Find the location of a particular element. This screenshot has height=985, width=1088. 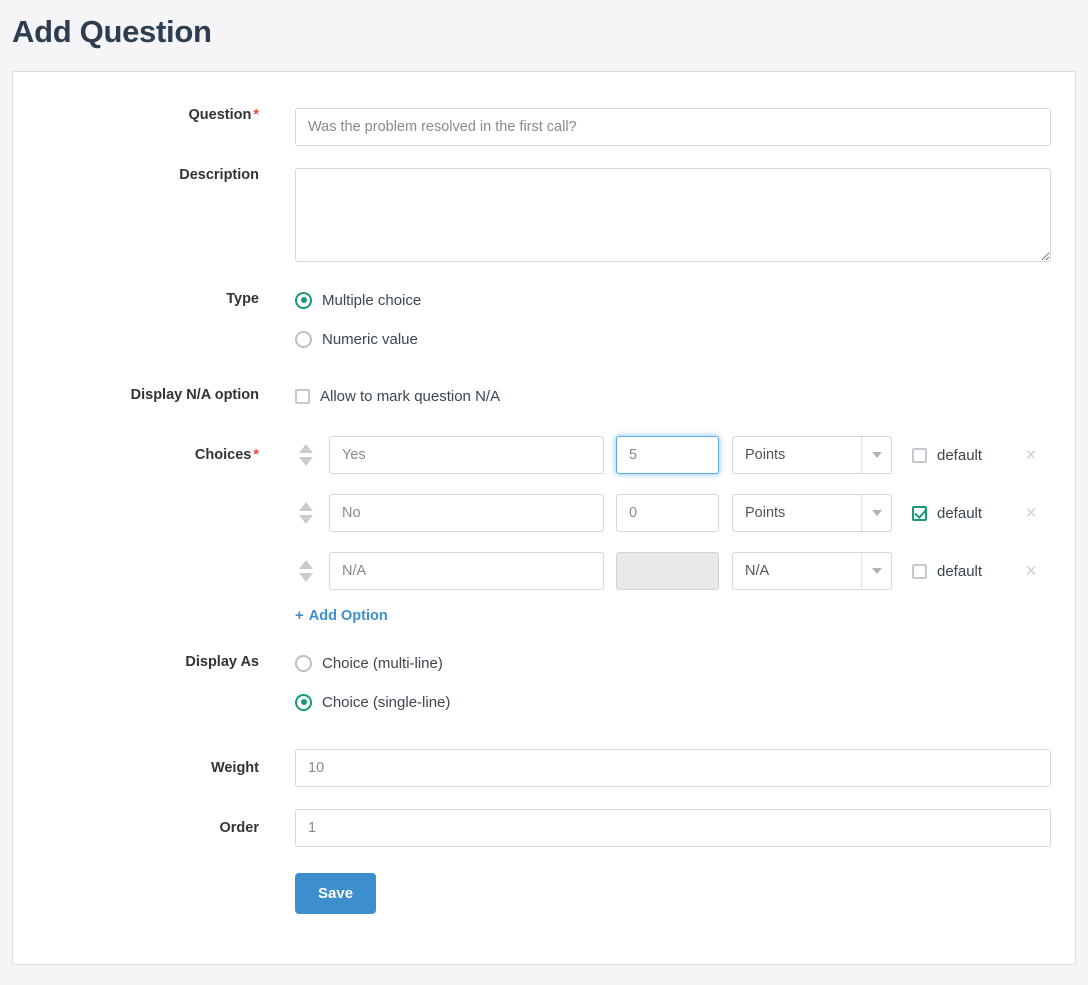

display-as-option-single-line: Choice (single-line) is located at coordinates (685, 702).